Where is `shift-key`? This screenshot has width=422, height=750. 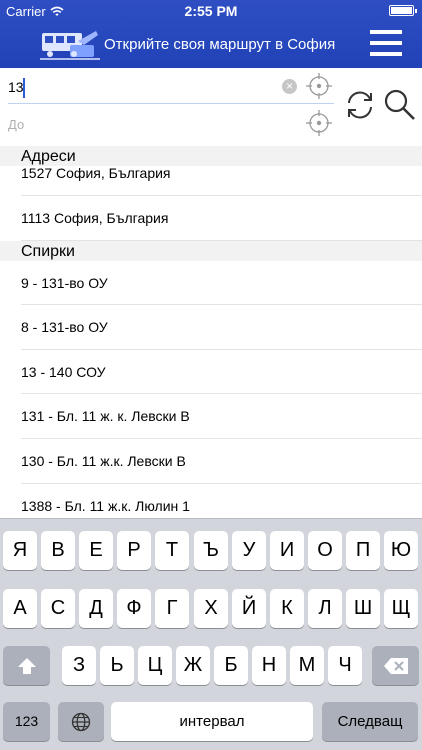 shift-key is located at coordinates (26, 665).